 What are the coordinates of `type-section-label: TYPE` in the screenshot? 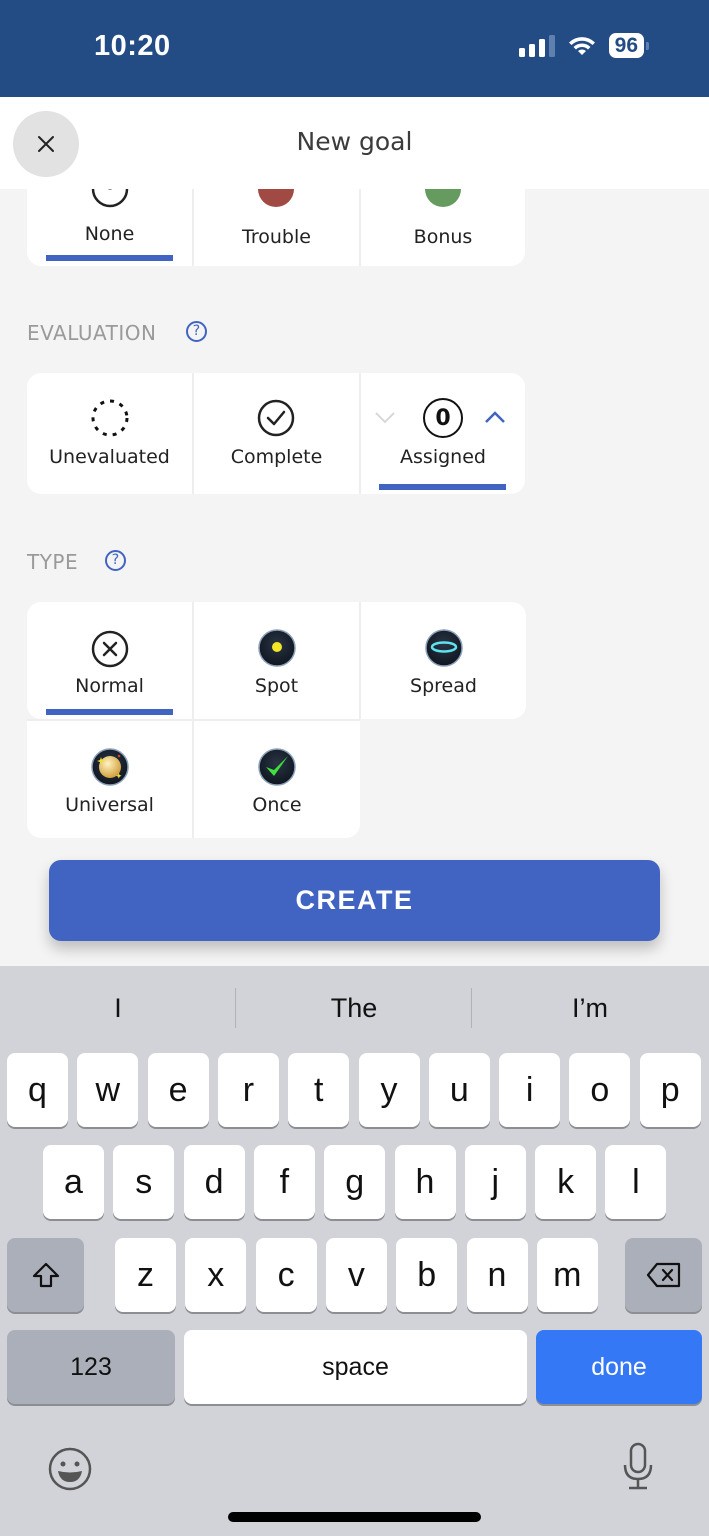 It's located at (53, 562).